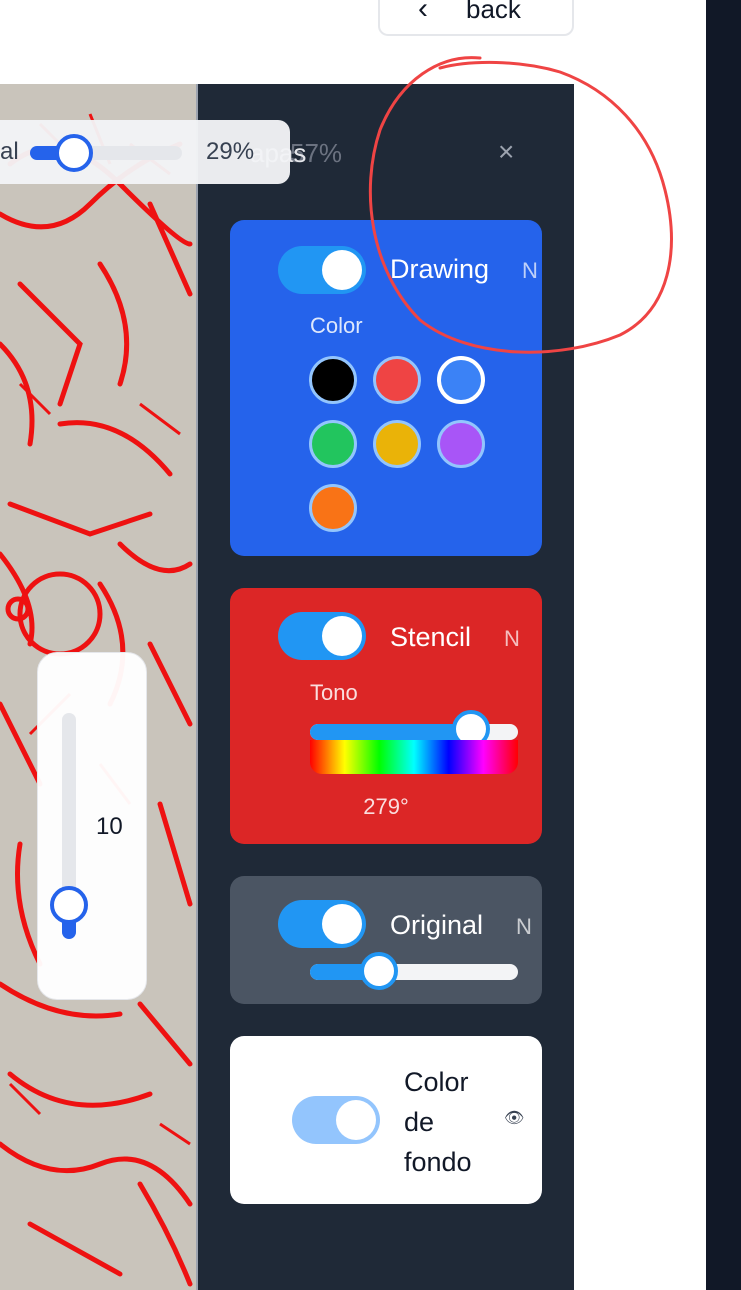 The image size is (741, 1290). I want to click on layer-card-stencil: Stencil N Tono 279°, so click(386, 716).